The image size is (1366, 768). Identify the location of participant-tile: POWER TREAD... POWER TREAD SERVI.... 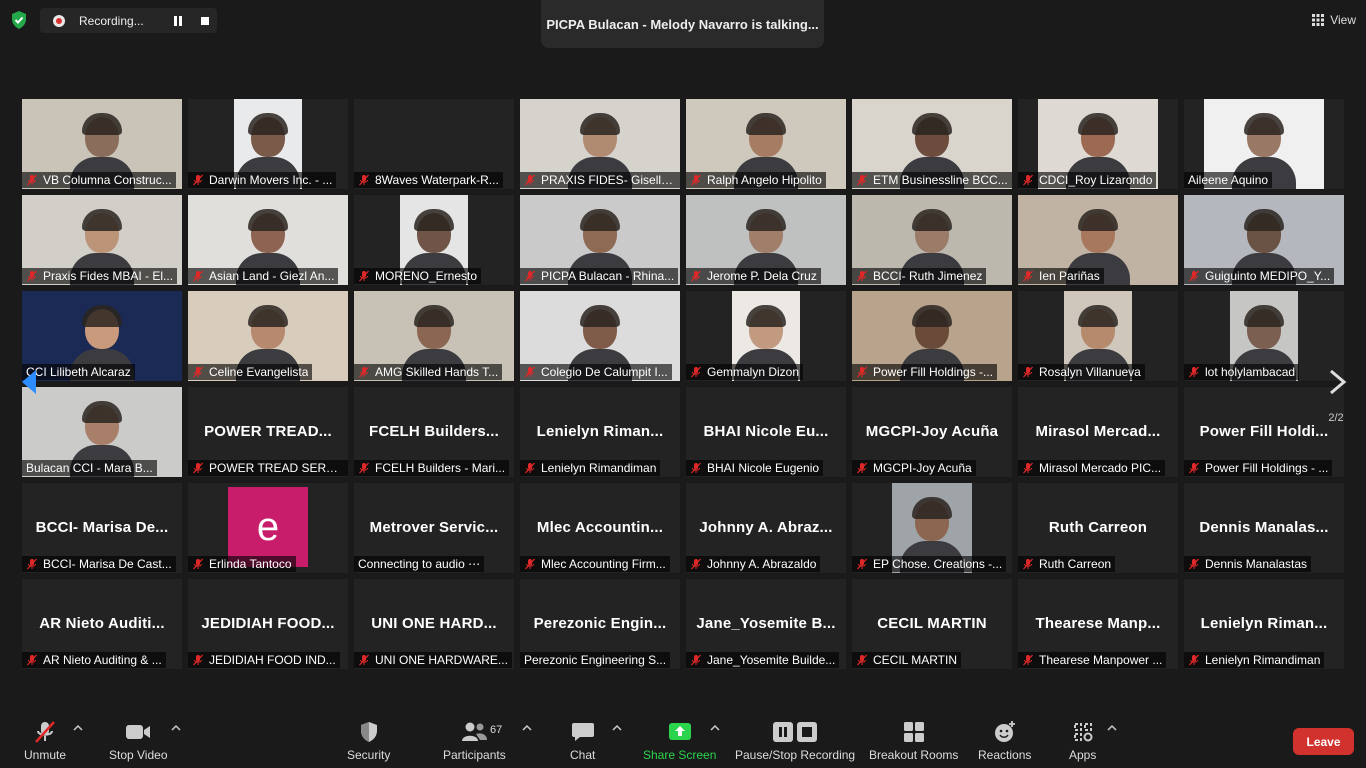
(268, 432).